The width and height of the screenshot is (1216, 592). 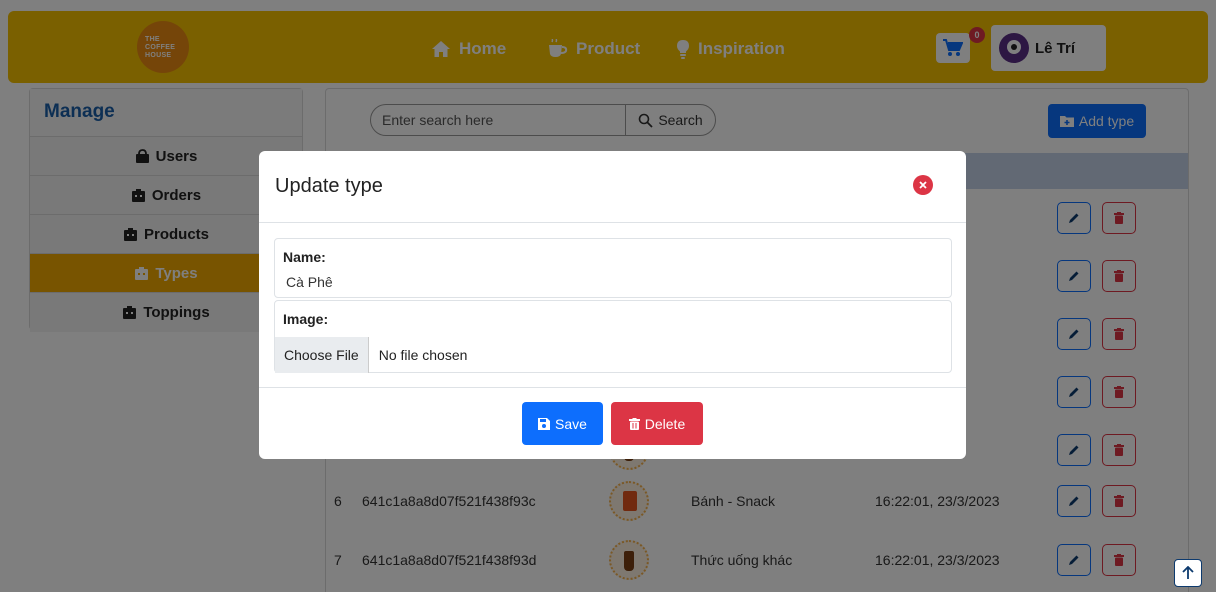 What do you see at coordinates (322, 355) in the screenshot?
I see `choose-file-button: Choose File` at bounding box center [322, 355].